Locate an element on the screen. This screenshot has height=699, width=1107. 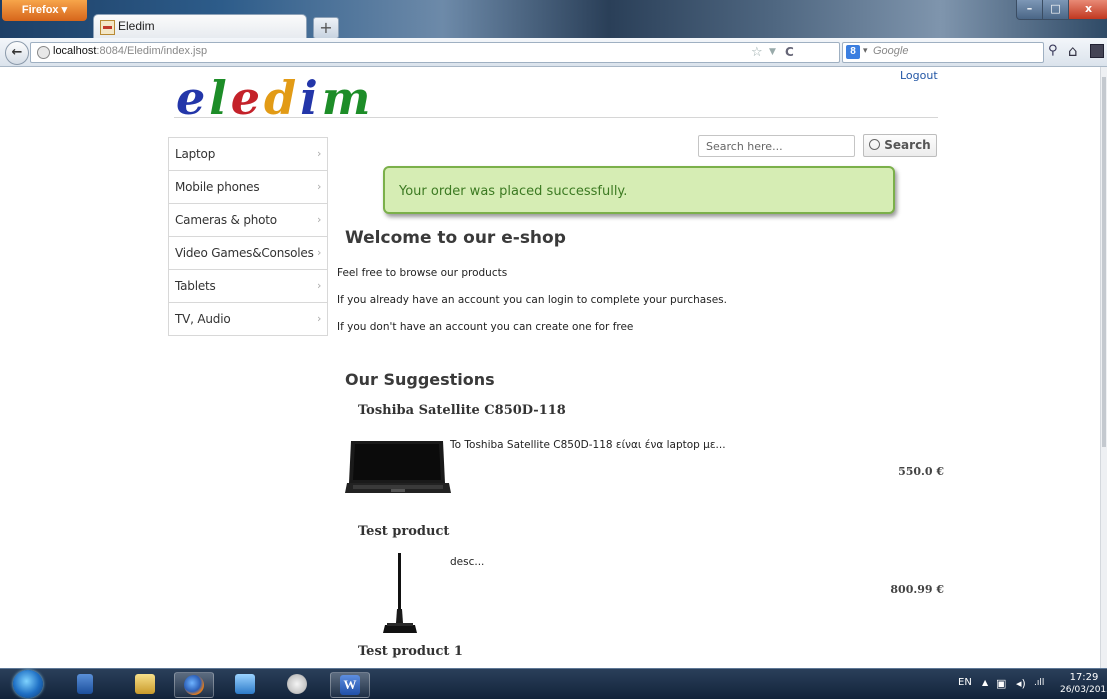
url-text: localhost:8084/Eledim/index.jsp is located at coordinates (130, 51).